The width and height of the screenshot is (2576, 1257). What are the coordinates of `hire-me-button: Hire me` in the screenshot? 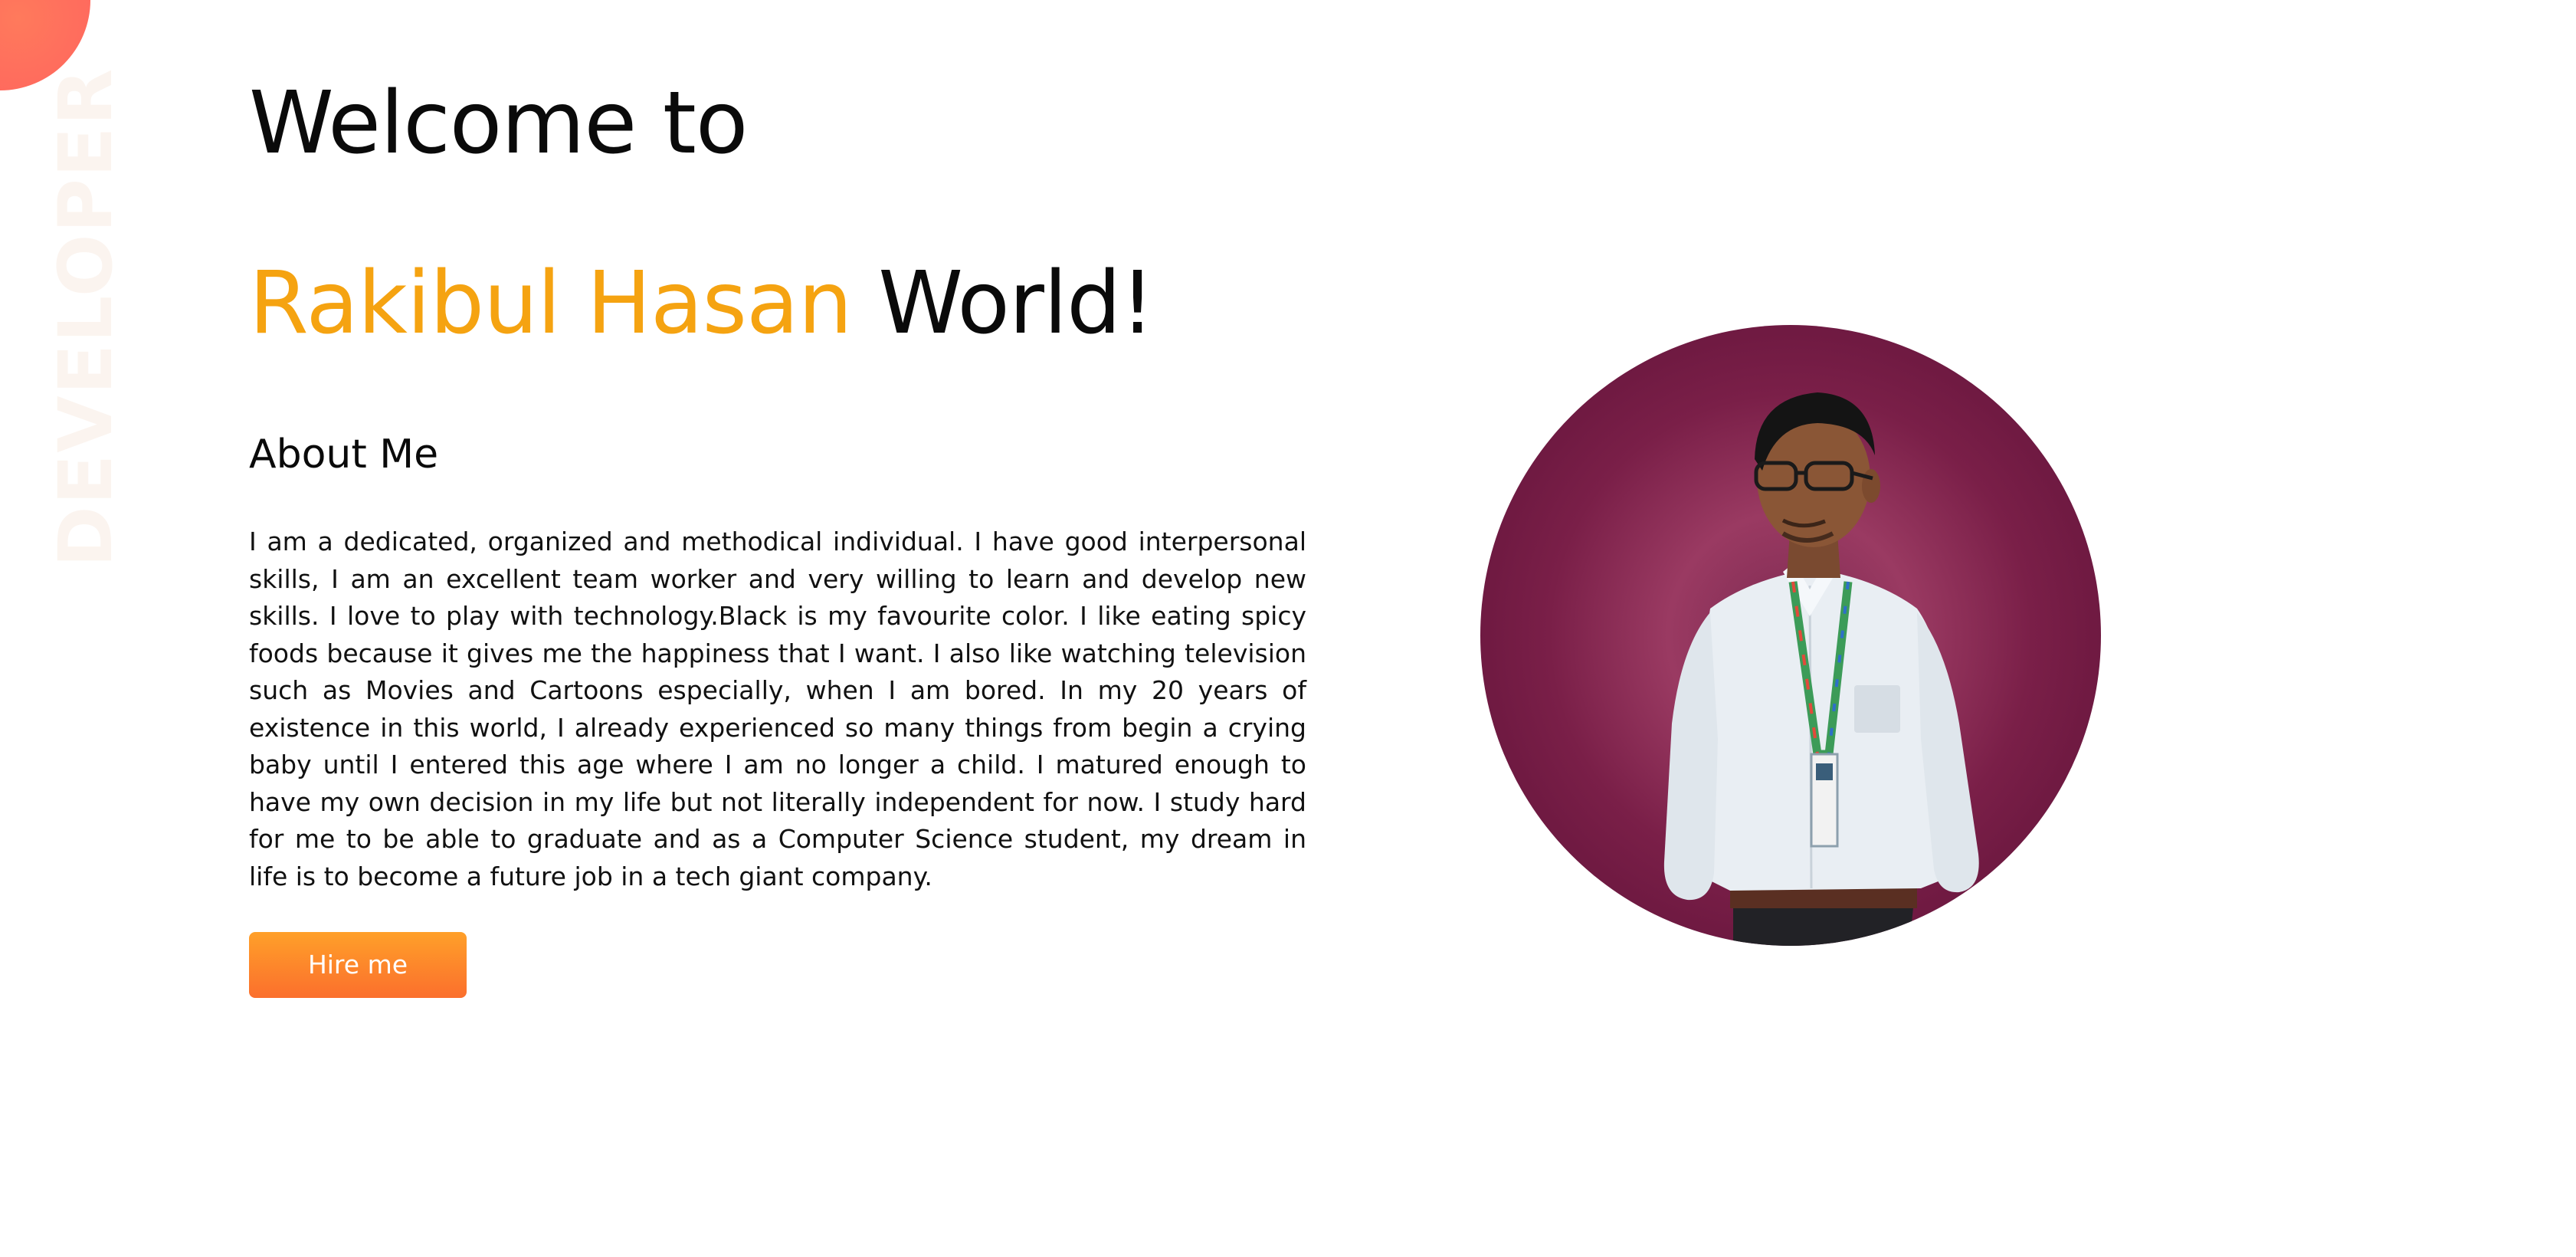 It's located at (358, 965).